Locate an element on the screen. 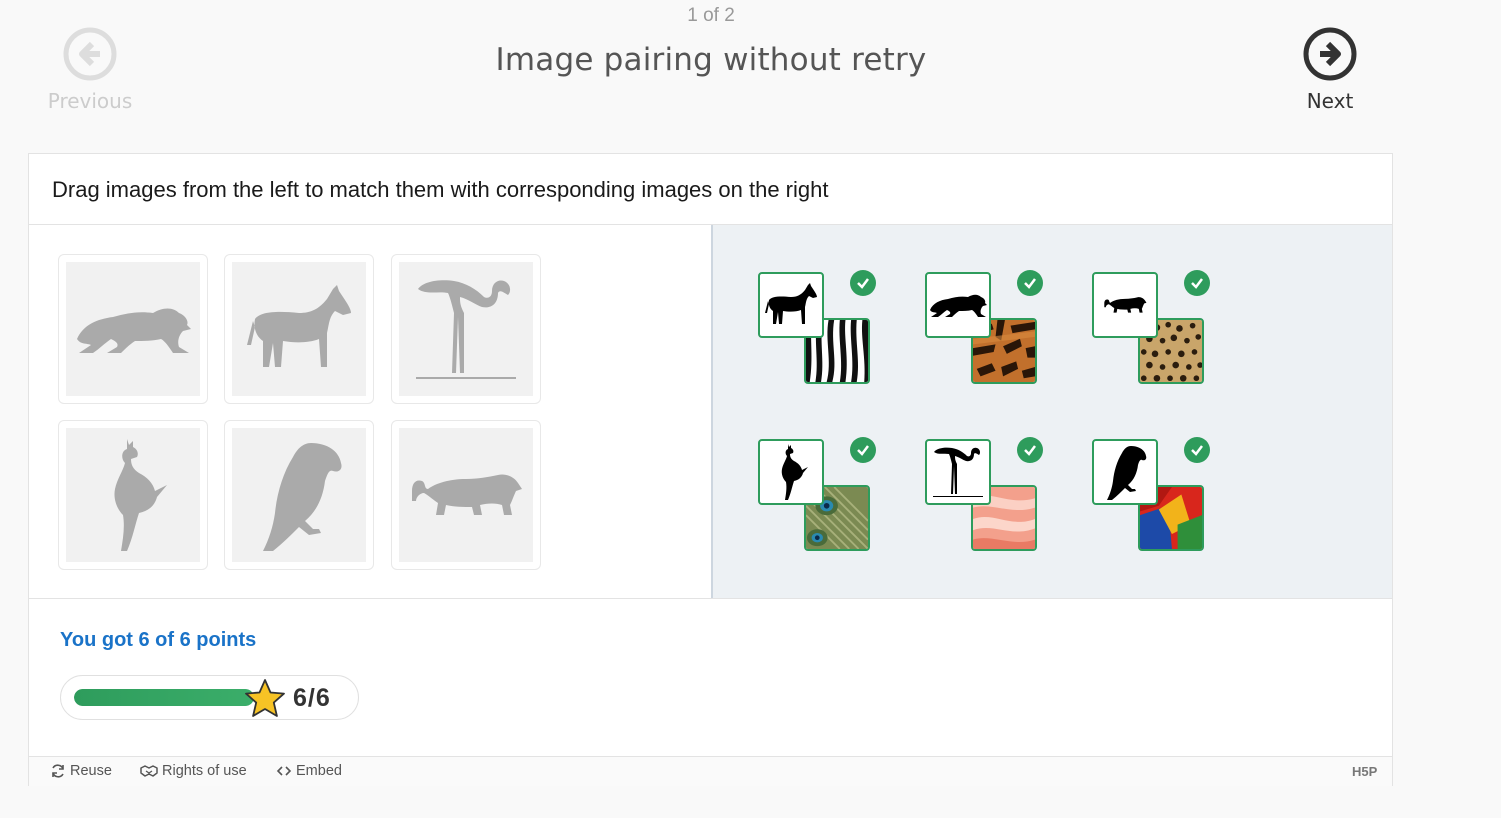 This screenshot has height=818, width=1501. embed-label: Embed is located at coordinates (319, 771).